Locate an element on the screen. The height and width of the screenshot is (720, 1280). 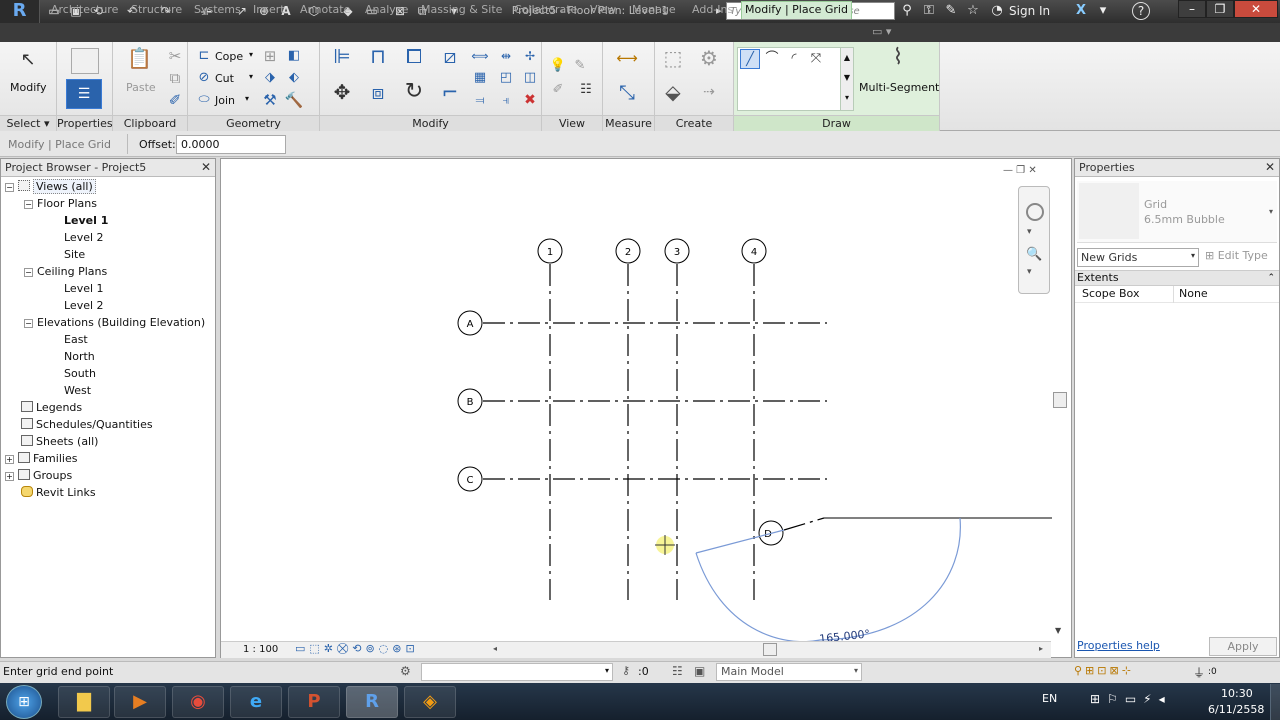
tab-analyze: Analyze is located at coordinates (386, 10).